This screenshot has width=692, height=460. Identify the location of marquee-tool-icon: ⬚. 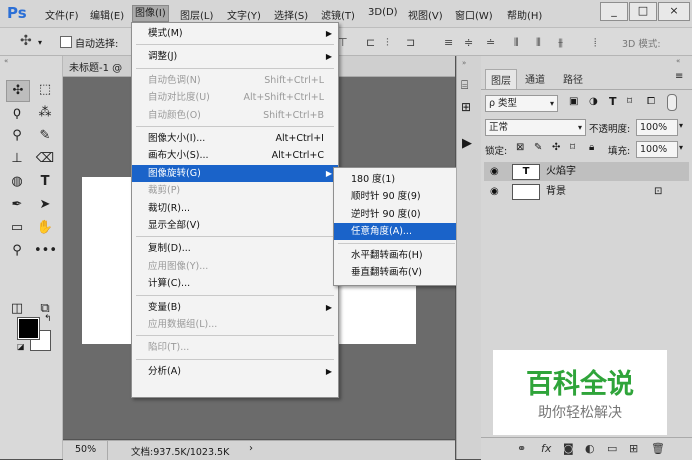
(45, 90).